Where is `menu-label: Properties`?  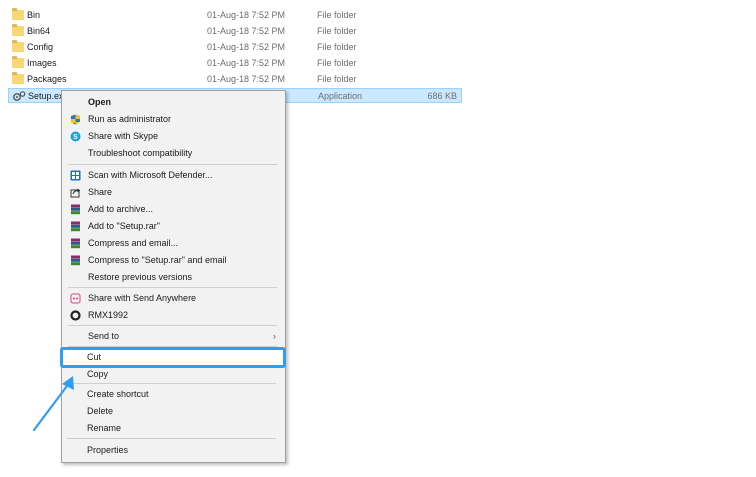 menu-label: Properties is located at coordinates (108, 450).